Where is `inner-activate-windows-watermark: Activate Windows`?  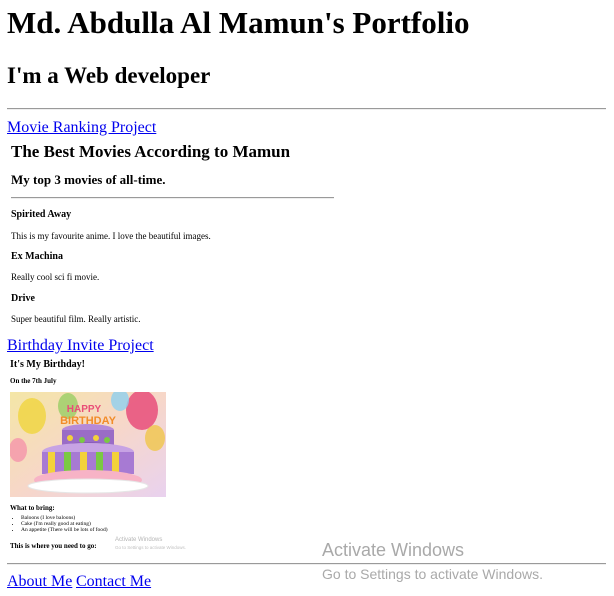
inner-activate-windows-watermark: Activate Windows is located at coordinates (139, 540).